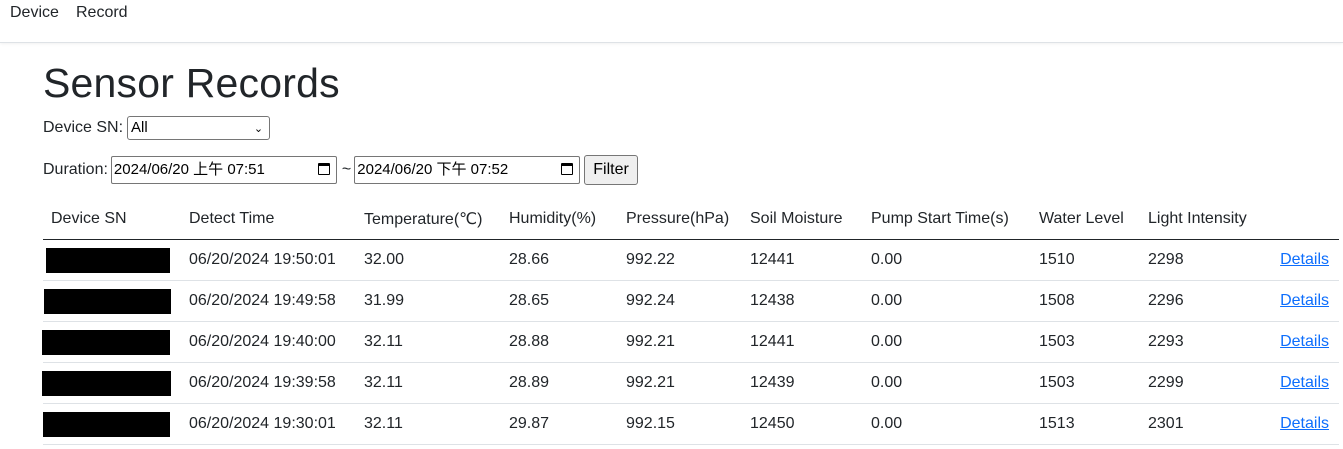 This screenshot has height=449, width=1343. What do you see at coordinates (559, 424) in the screenshot?
I see `humidity-cell: 29.87` at bounding box center [559, 424].